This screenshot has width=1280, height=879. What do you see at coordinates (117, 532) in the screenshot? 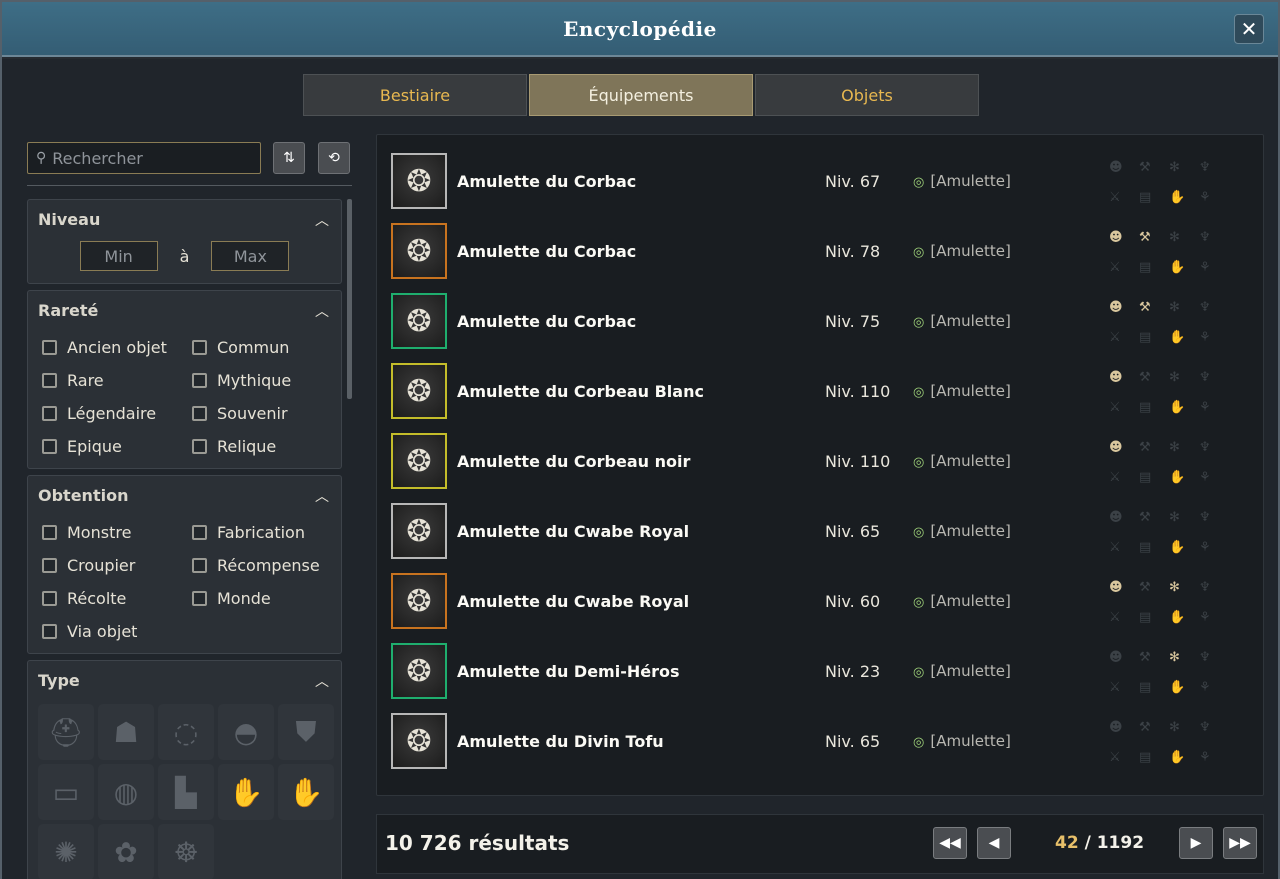
I see `obtention-checkbox: Monstre` at bounding box center [117, 532].